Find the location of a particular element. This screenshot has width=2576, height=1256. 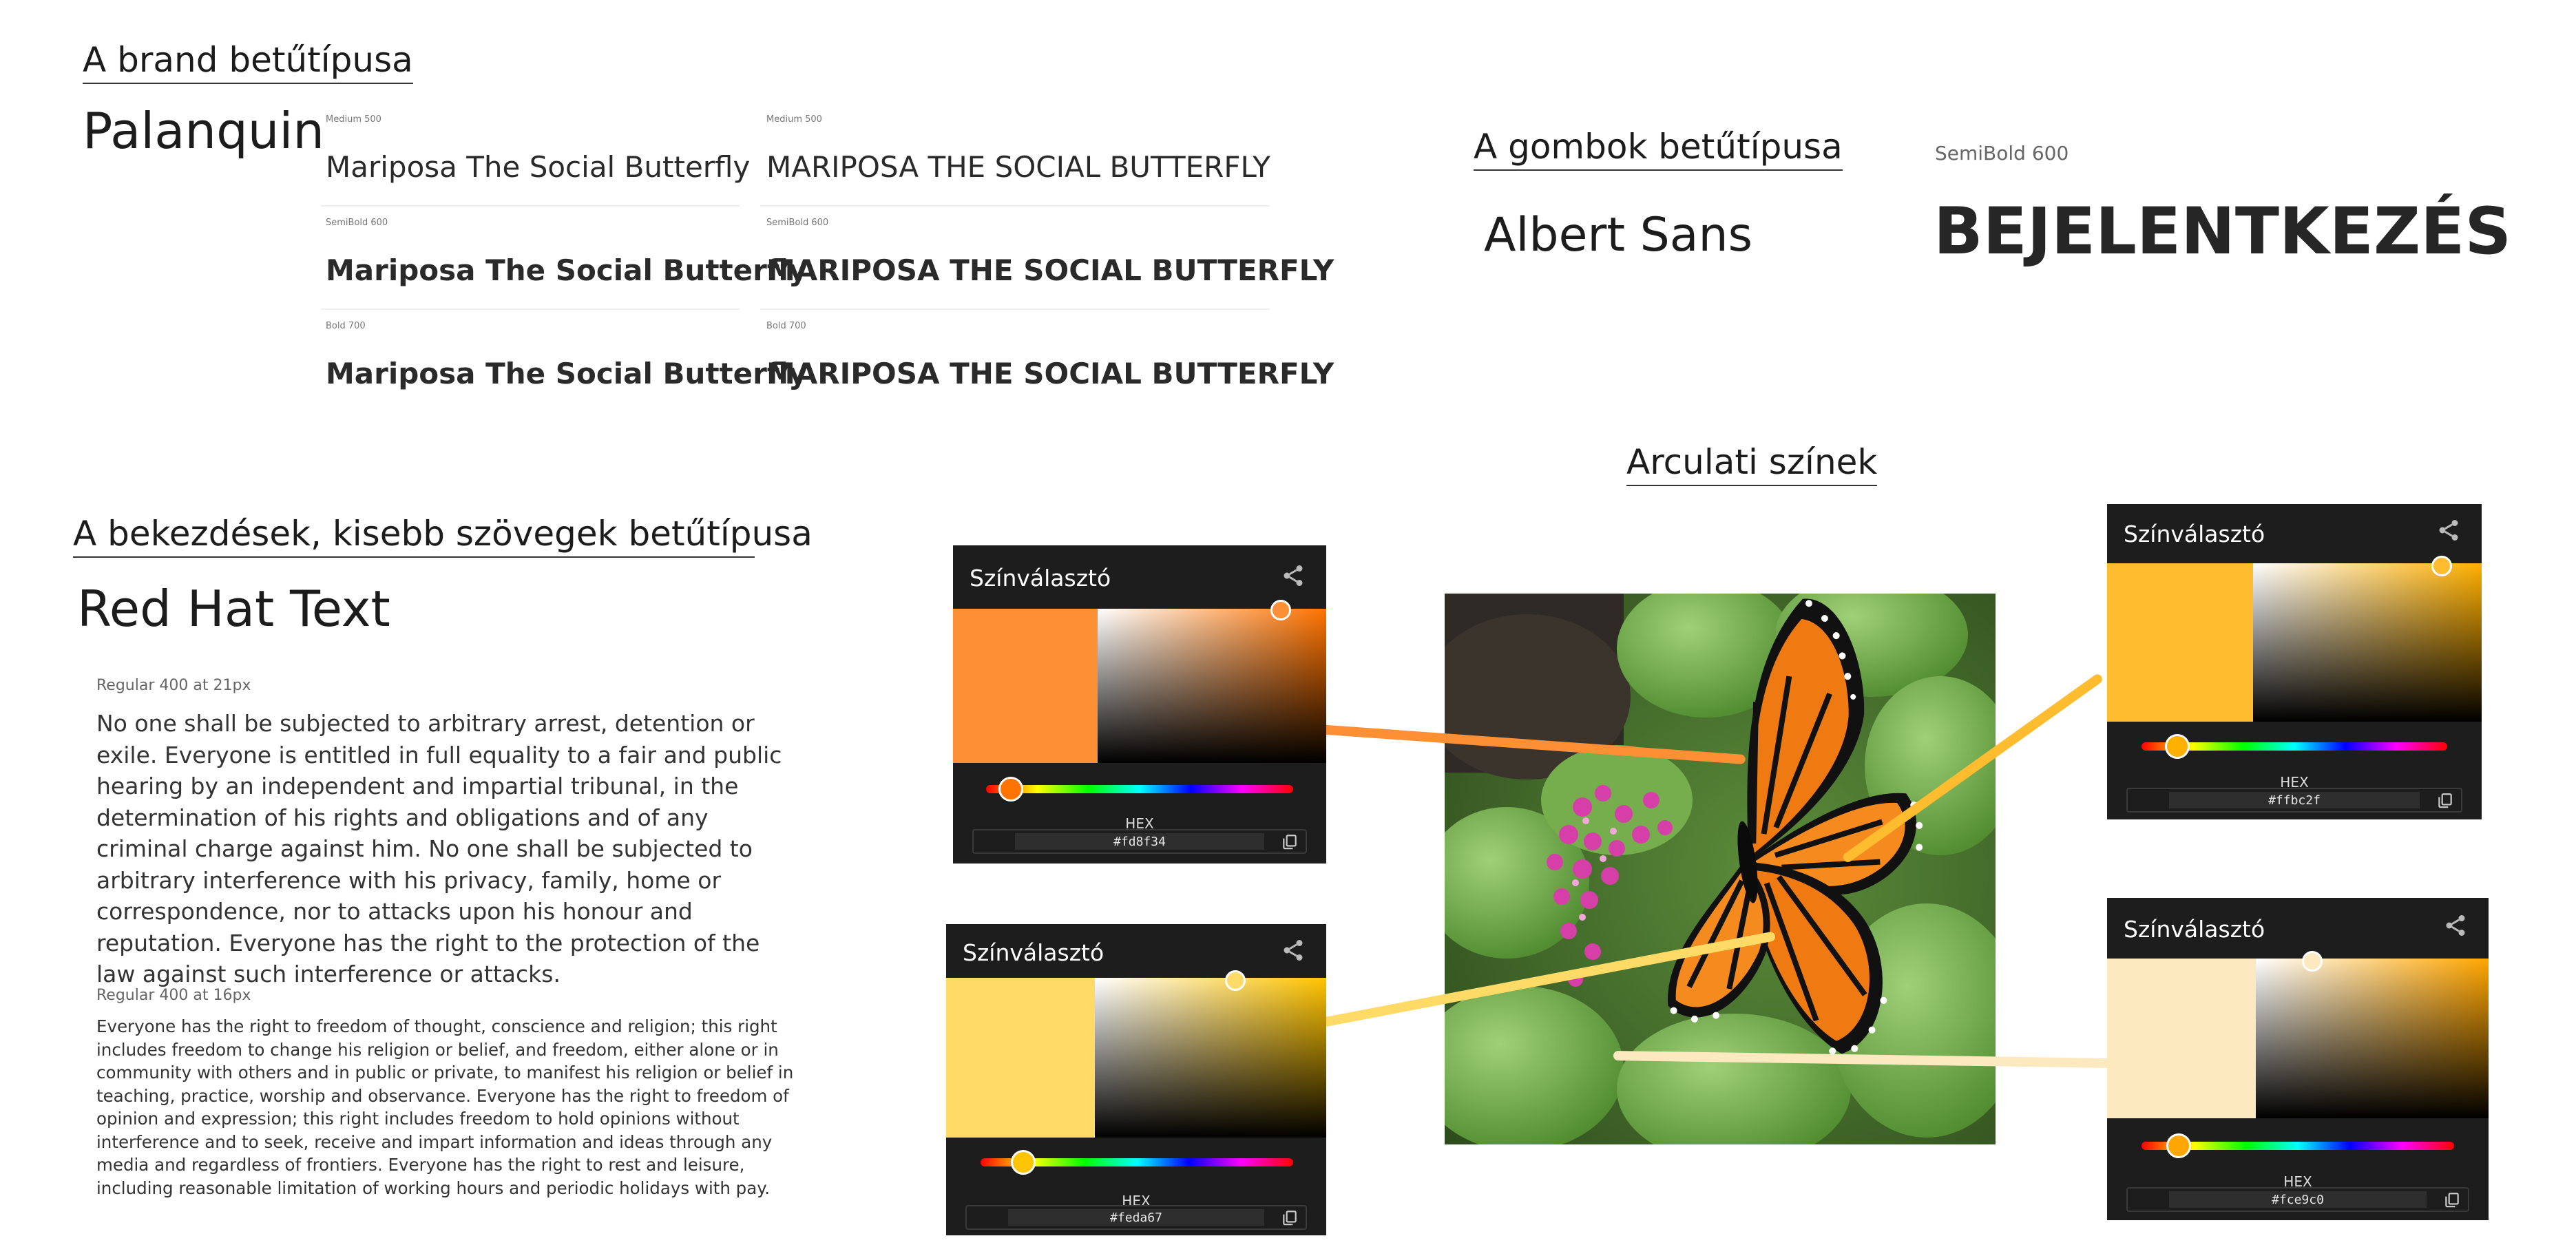

brand-font-heading: A brand betűtípusa is located at coordinates (248, 62).